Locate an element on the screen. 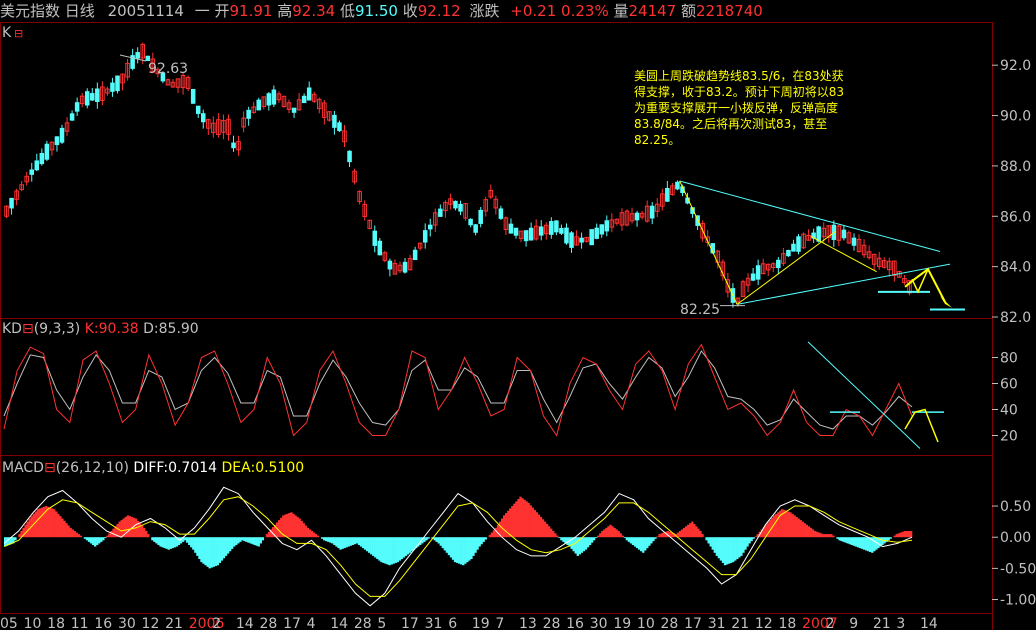 The width and height of the screenshot is (1036, 630). x-tick-label: 14 is located at coordinates (339, 623).